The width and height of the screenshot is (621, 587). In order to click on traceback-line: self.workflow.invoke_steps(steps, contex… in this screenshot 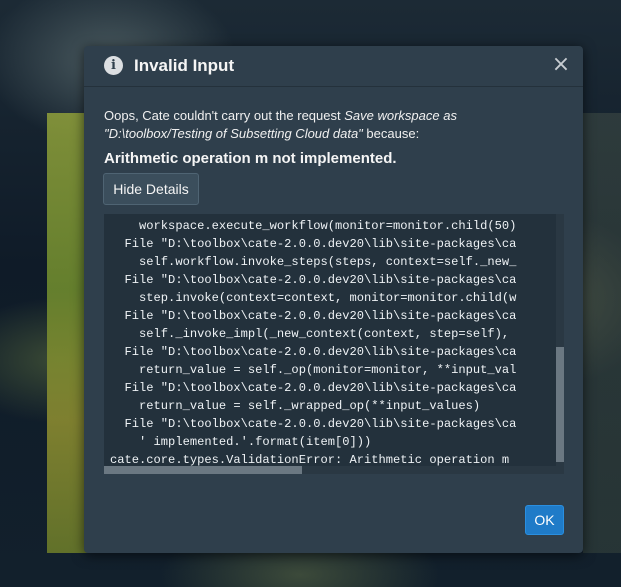, I will do `click(313, 262)`.